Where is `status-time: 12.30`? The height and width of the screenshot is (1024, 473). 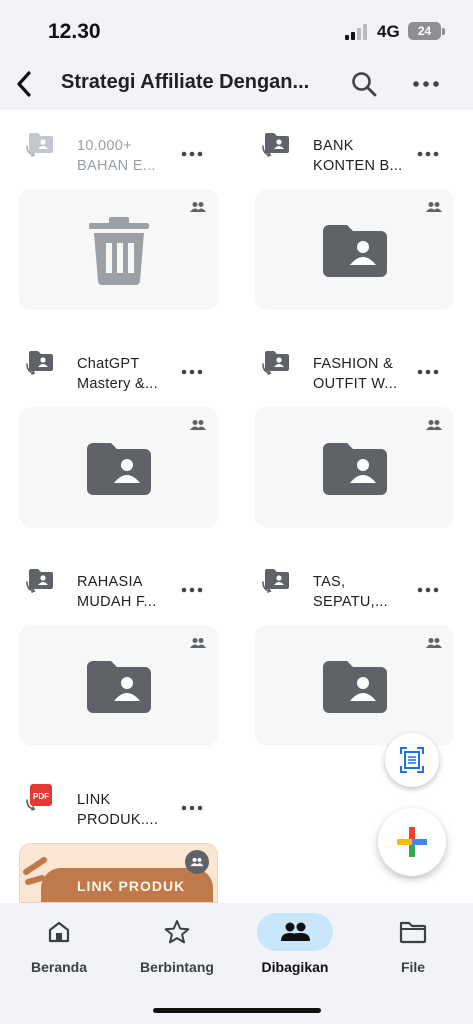
status-time: 12.30 is located at coordinates (74, 31).